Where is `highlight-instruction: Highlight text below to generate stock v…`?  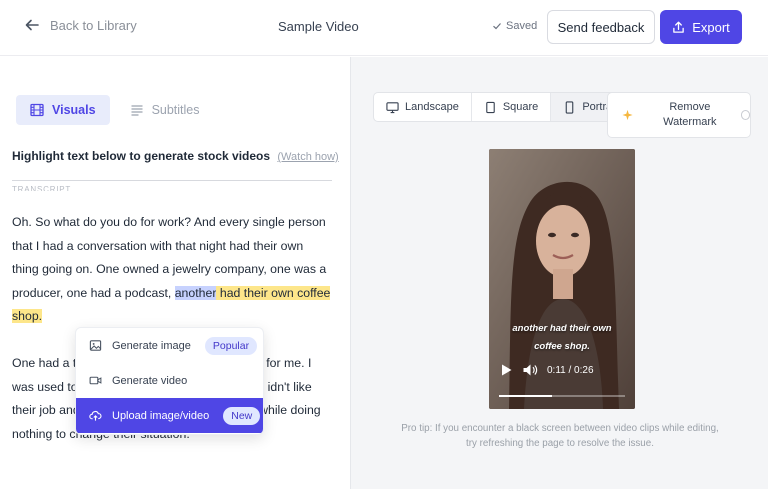 highlight-instruction: Highlight text below to generate stock v… is located at coordinates (175, 156).